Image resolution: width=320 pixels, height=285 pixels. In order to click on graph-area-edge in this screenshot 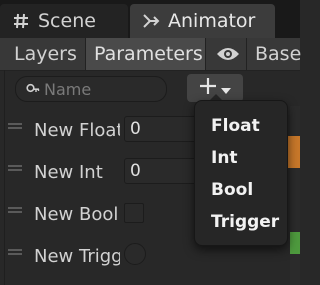, I will do `click(295, 195)`.